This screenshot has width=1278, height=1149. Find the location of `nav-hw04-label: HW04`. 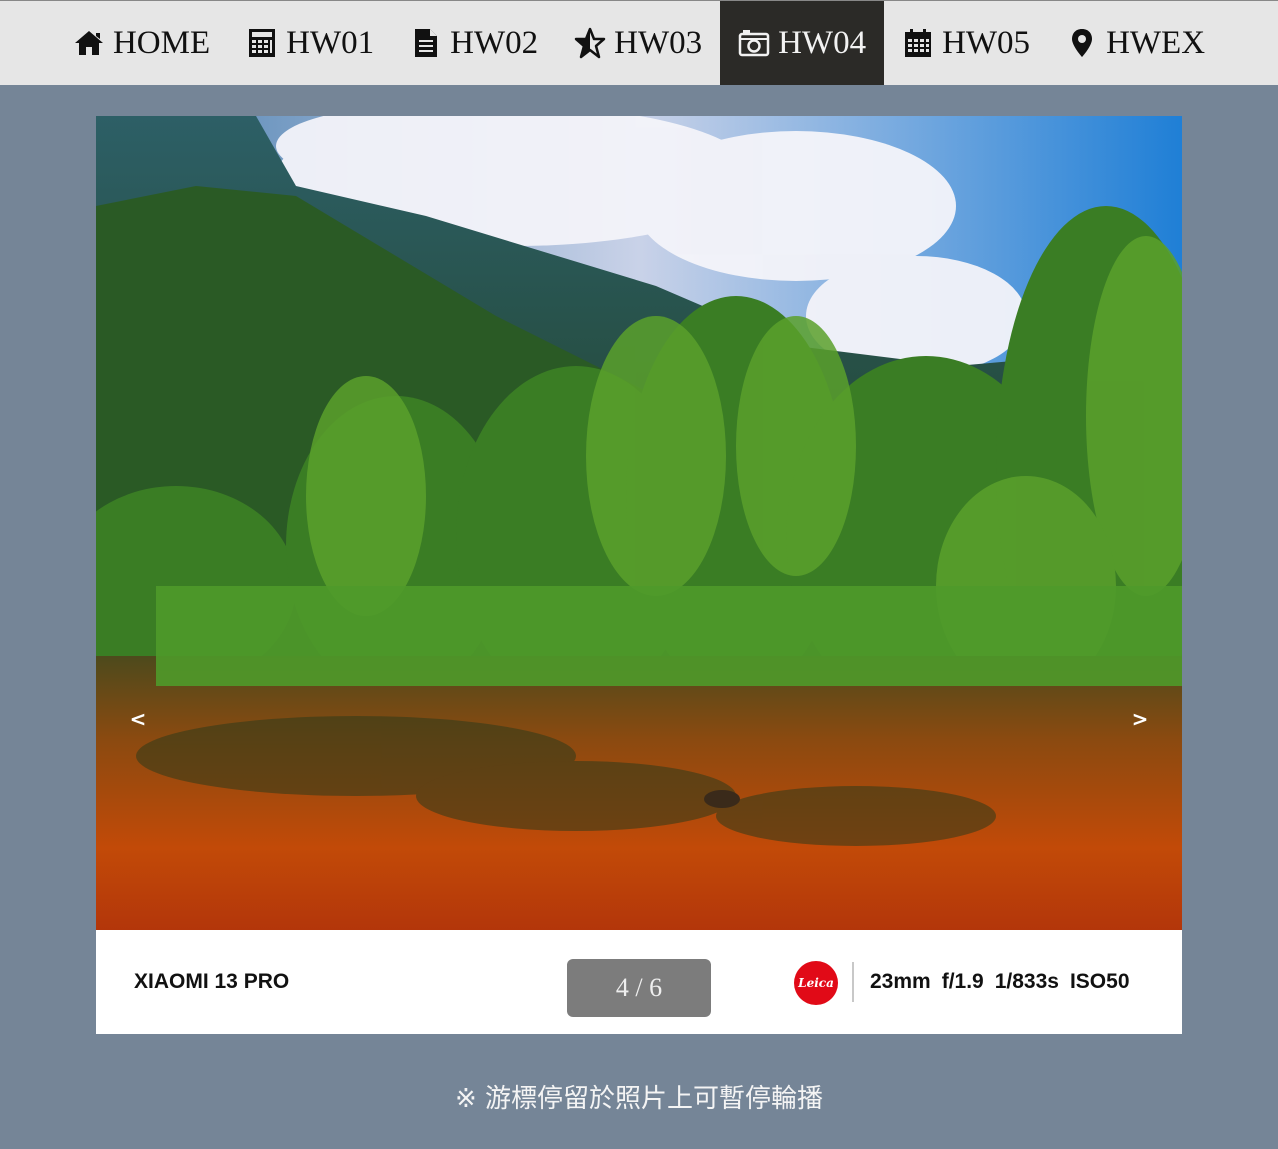

nav-hw04-label: HW04 is located at coordinates (822, 42).